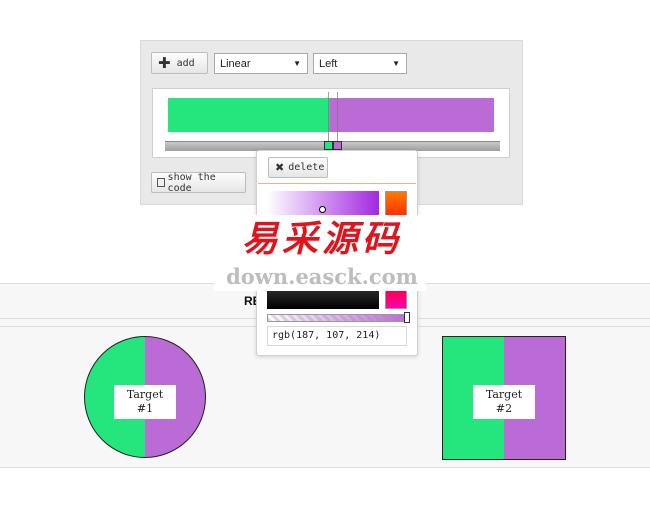  What do you see at coordinates (407, 317) in the screenshot?
I see `alpha-slider-handle` at bounding box center [407, 317].